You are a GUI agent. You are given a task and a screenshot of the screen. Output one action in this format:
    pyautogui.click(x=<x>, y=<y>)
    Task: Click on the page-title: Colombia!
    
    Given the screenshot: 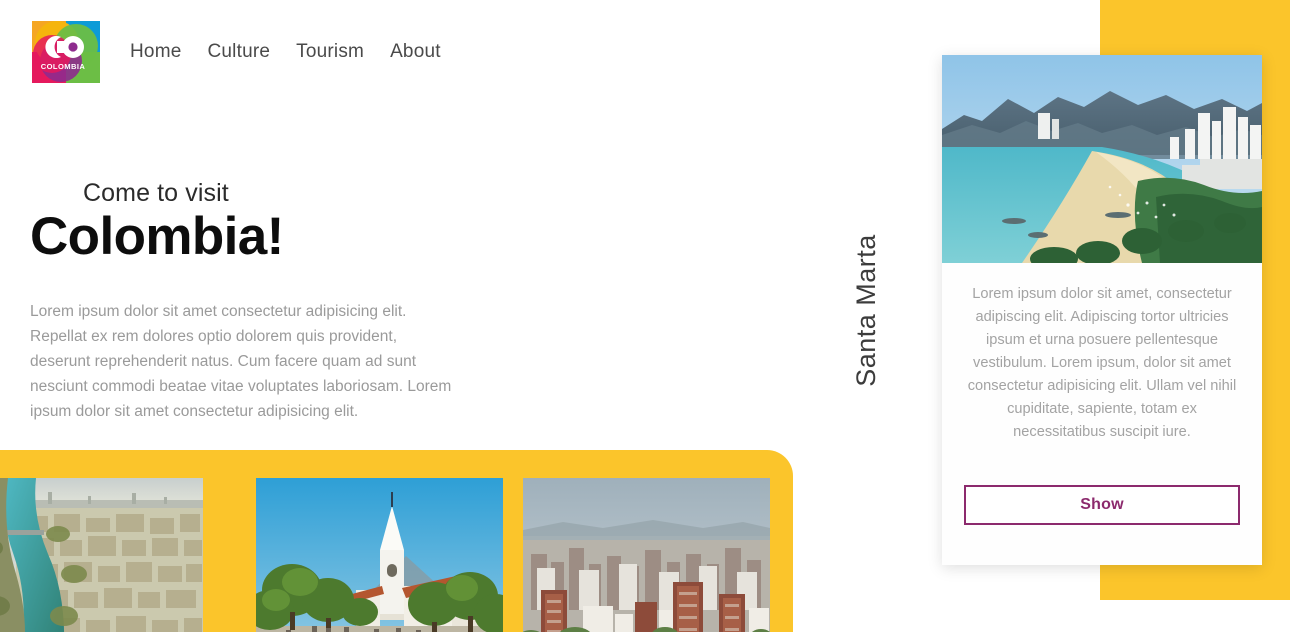 What is the action you would take?
    pyautogui.click(x=157, y=237)
    